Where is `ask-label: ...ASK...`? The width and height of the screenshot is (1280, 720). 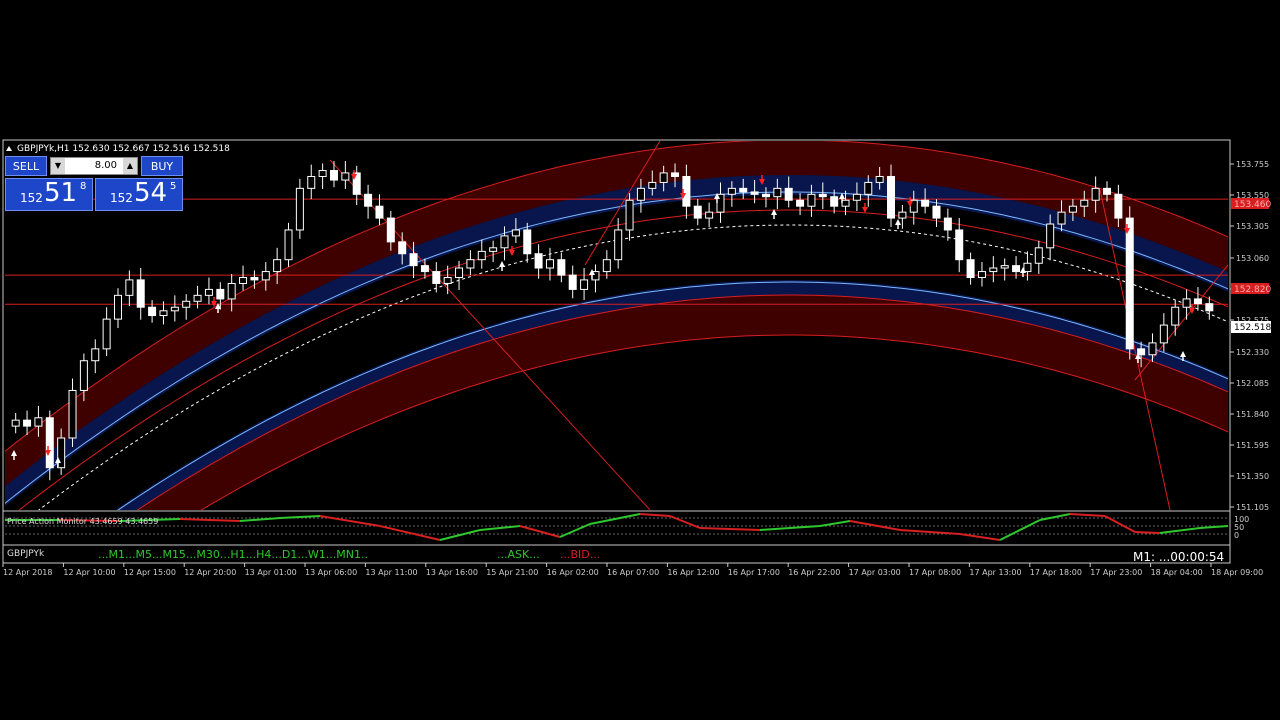
ask-label: ...ASK... is located at coordinates (518, 554).